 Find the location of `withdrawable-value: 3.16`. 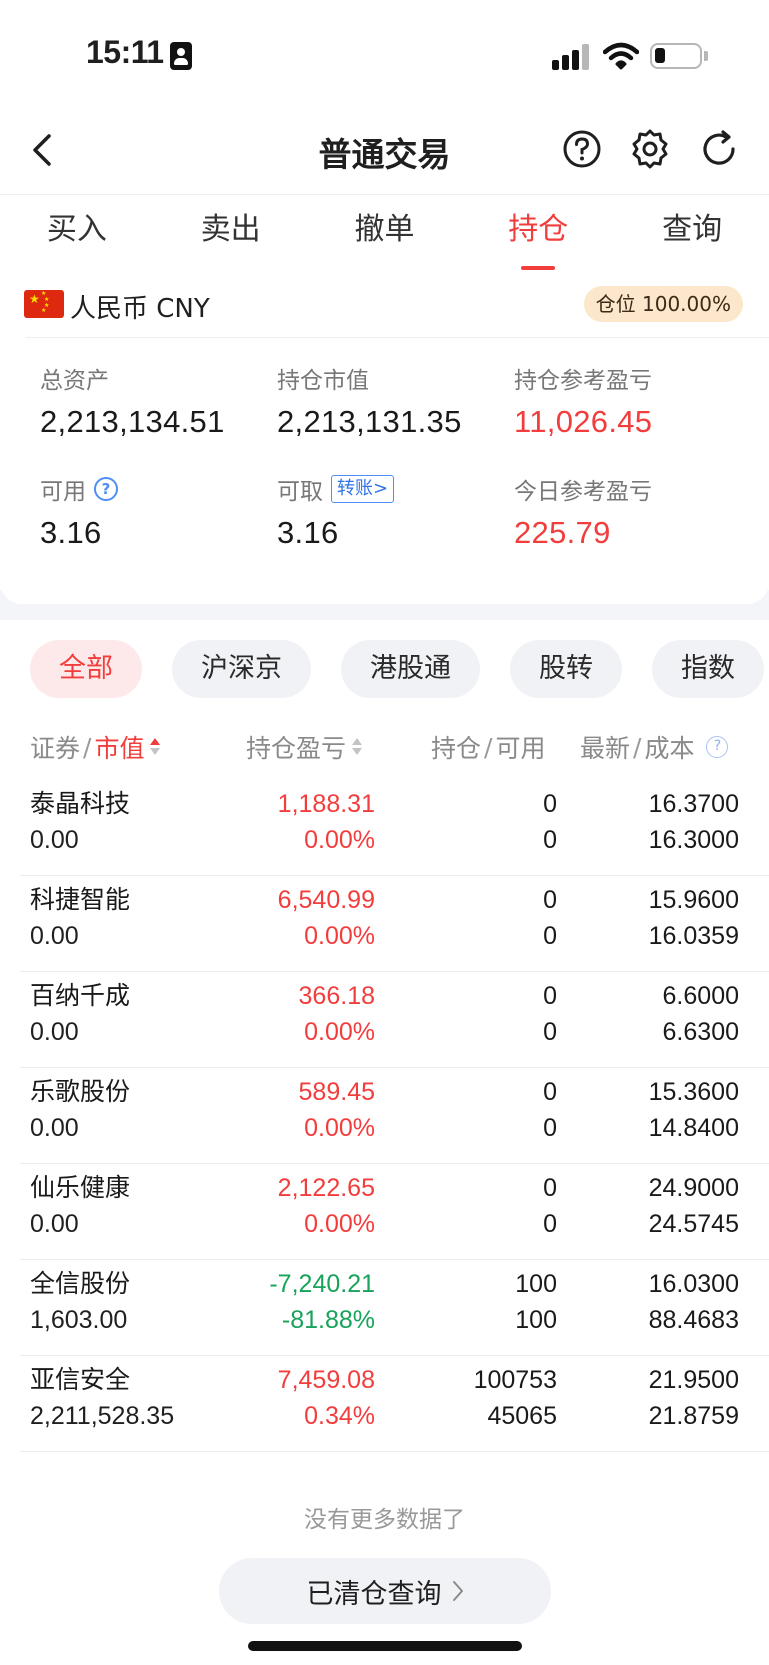

withdrawable-value: 3.16 is located at coordinates (308, 532).